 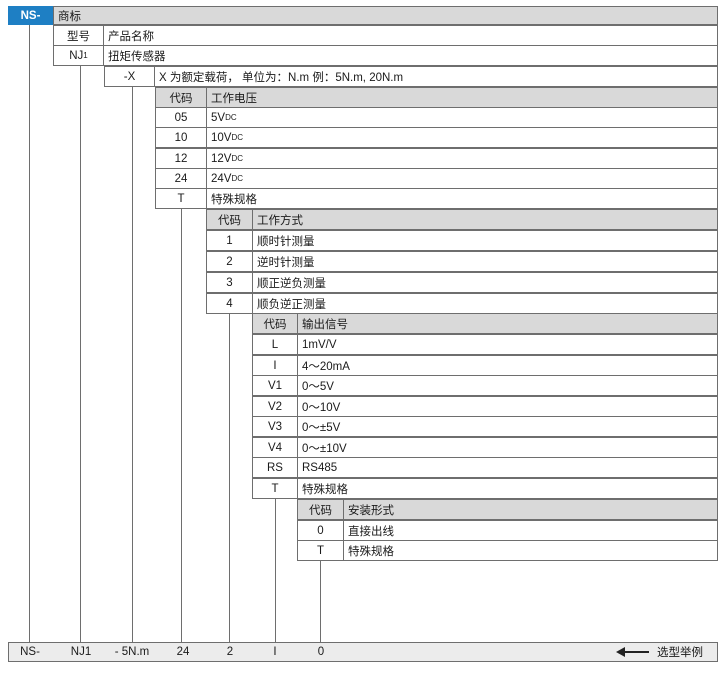 I want to click on signal-label-text: 1mV/V, so click(x=319, y=344).